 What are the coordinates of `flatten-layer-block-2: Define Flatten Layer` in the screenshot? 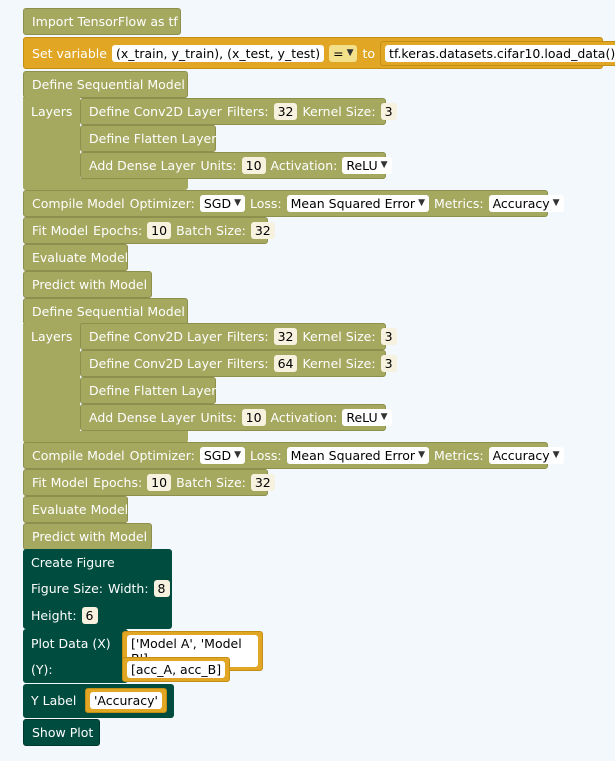 It's located at (148, 390).